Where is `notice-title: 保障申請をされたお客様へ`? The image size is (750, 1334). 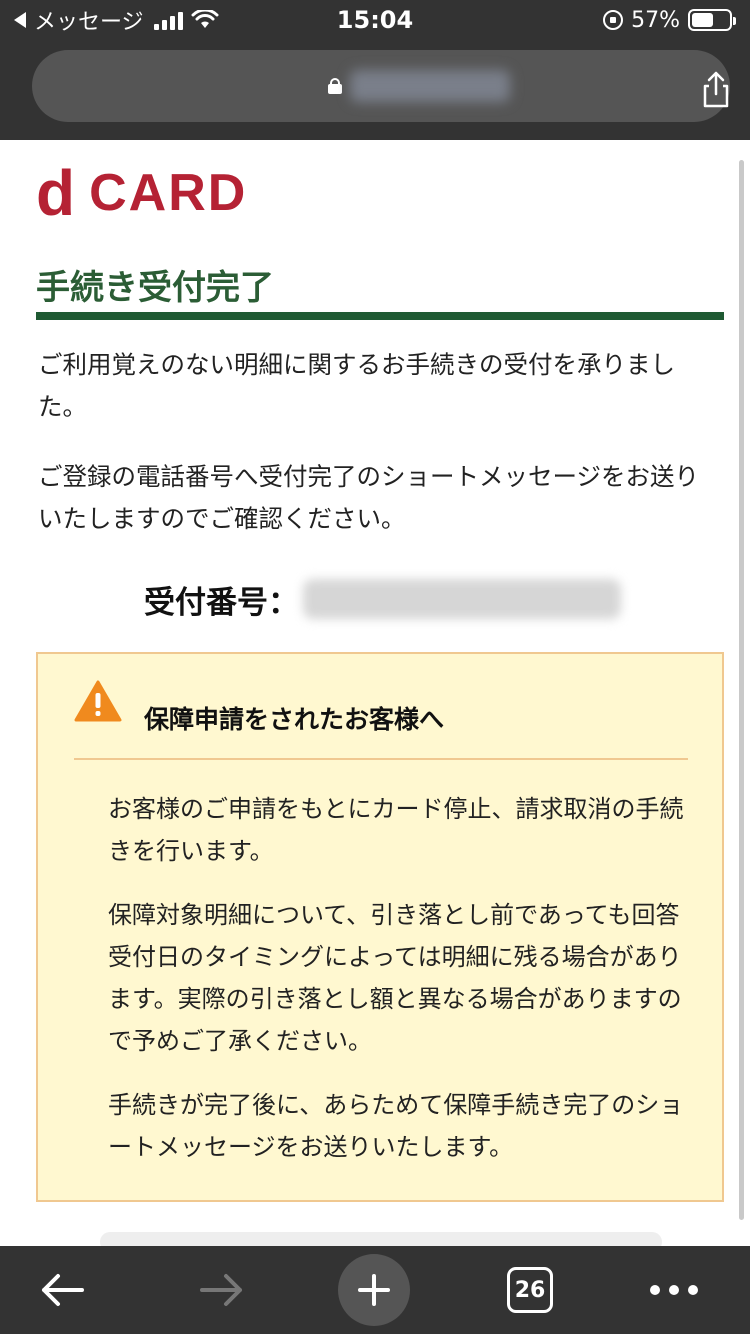
notice-title: 保障申請をされたお客様へ is located at coordinates (294, 719).